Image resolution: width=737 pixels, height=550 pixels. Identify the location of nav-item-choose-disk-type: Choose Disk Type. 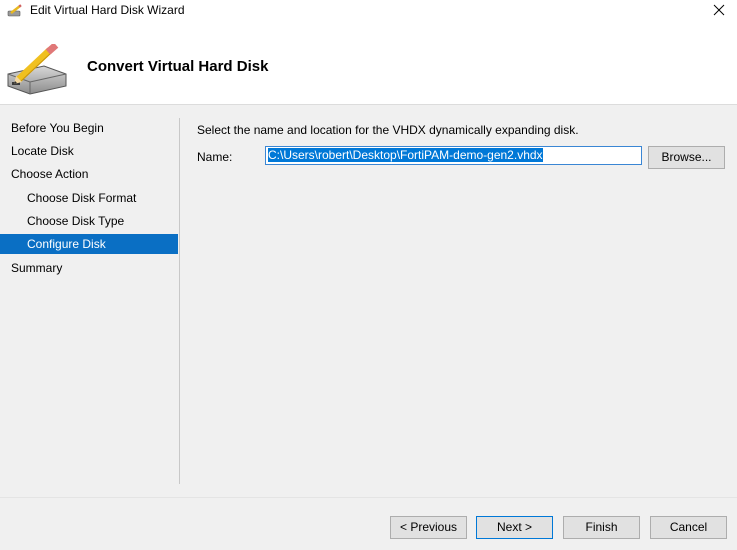
(89, 221).